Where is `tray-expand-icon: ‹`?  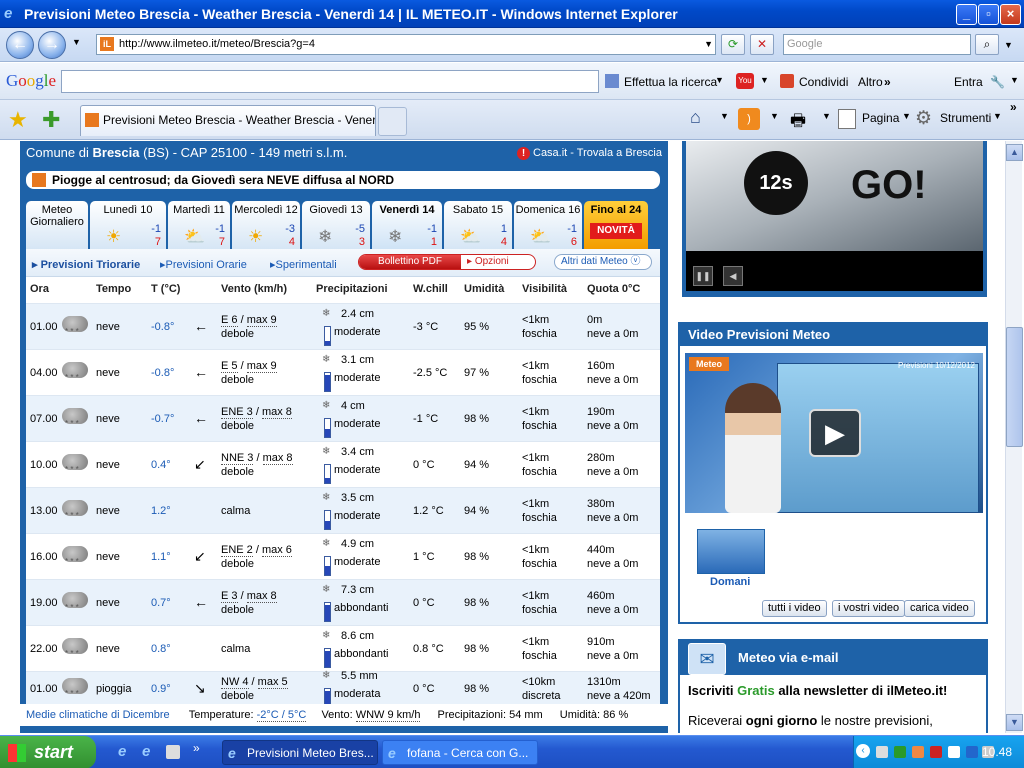
tray-expand-icon: ‹ is located at coordinates (863, 751).